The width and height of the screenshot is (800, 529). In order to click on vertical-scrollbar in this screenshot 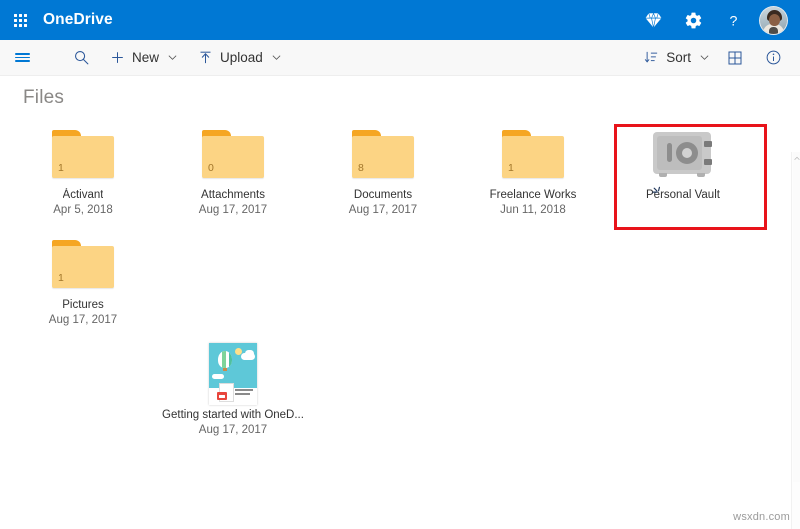, I will do `click(795, 340)`.